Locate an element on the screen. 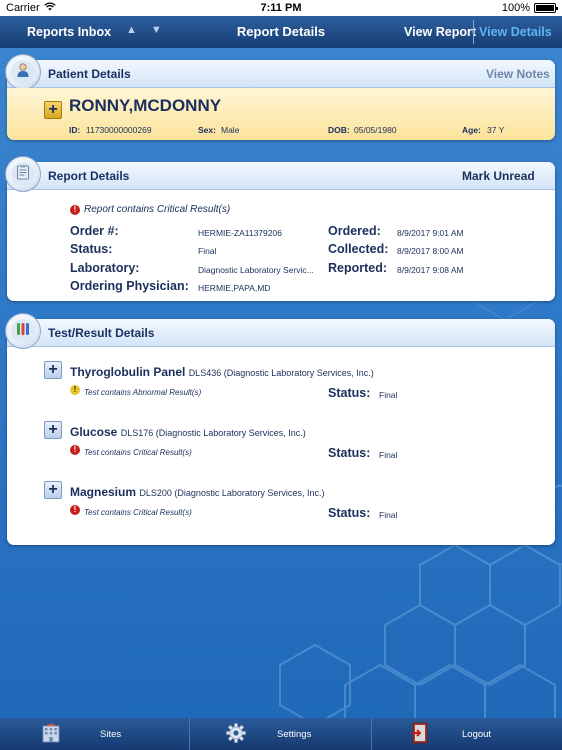  collected-label: Collected: is located at coordinates (358, 249).